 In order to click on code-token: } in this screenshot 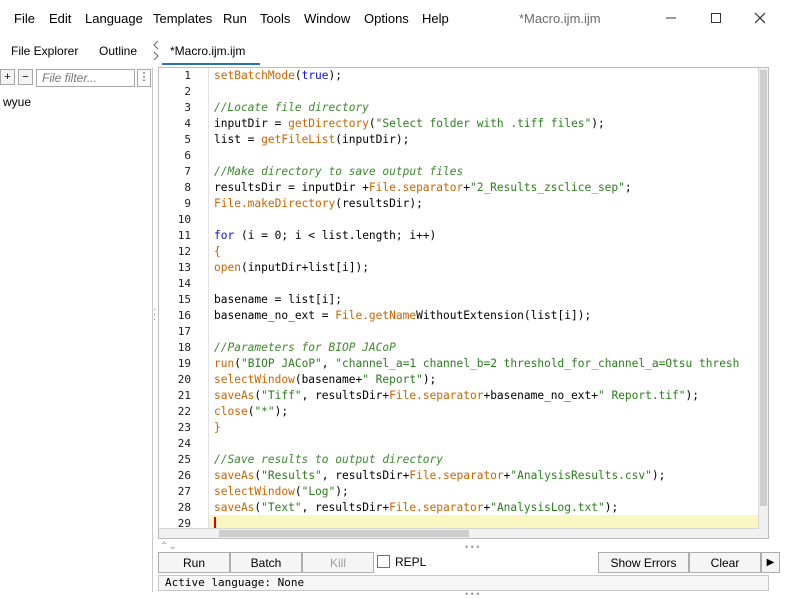, I will do `click(217, 427)`.